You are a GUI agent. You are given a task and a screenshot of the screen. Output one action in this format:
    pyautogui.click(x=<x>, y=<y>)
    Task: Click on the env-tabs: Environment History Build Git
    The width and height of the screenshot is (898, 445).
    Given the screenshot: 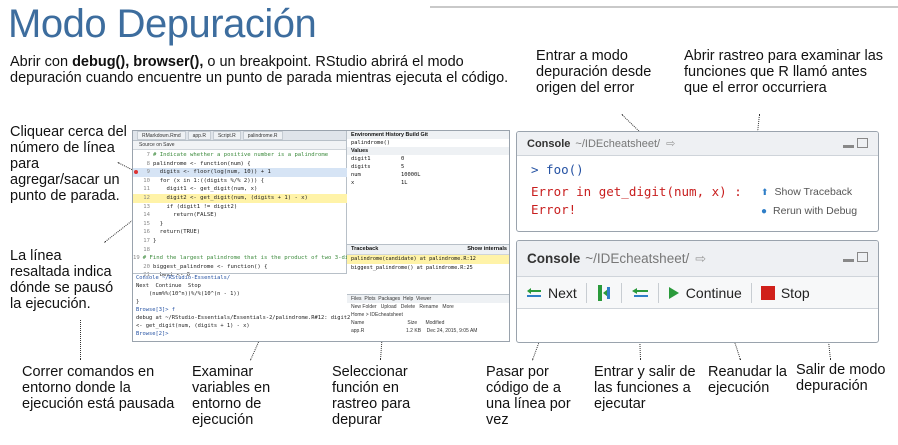 What is the action you would take?
    pyautogui.click(x=428, y=135)
    